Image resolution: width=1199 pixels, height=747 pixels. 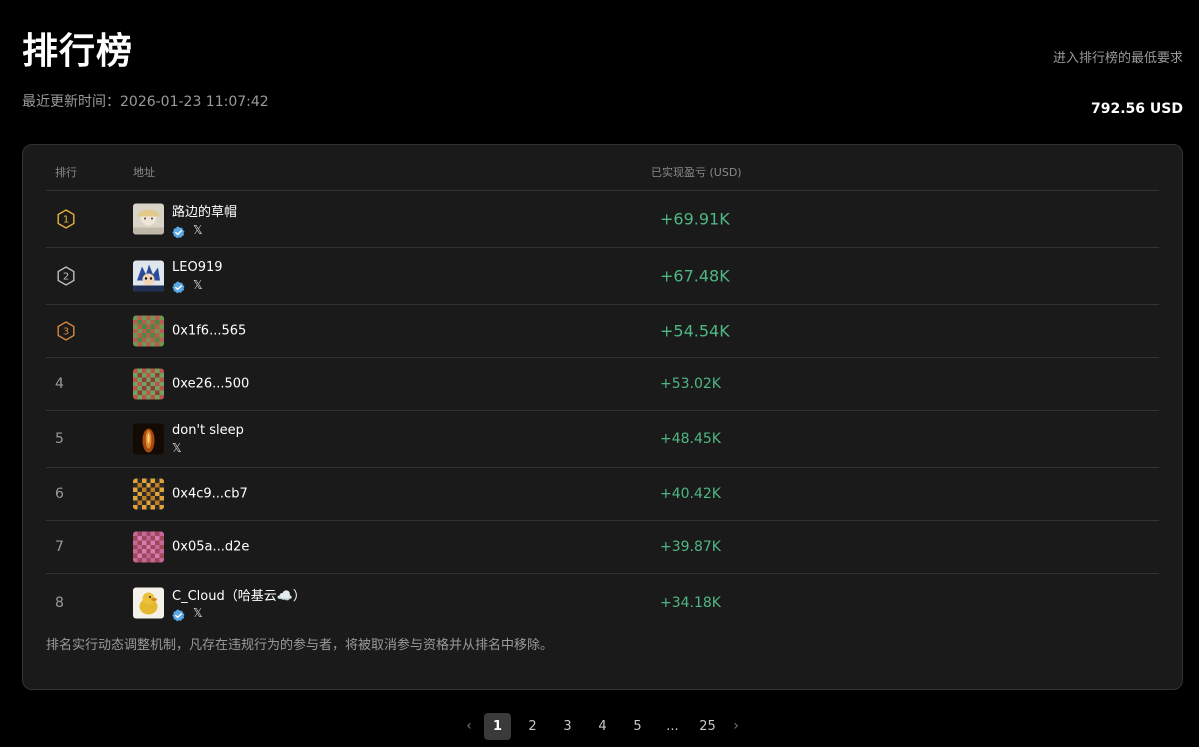 I want to click on trader-name: don't sleep, so click(x=208, y=430).